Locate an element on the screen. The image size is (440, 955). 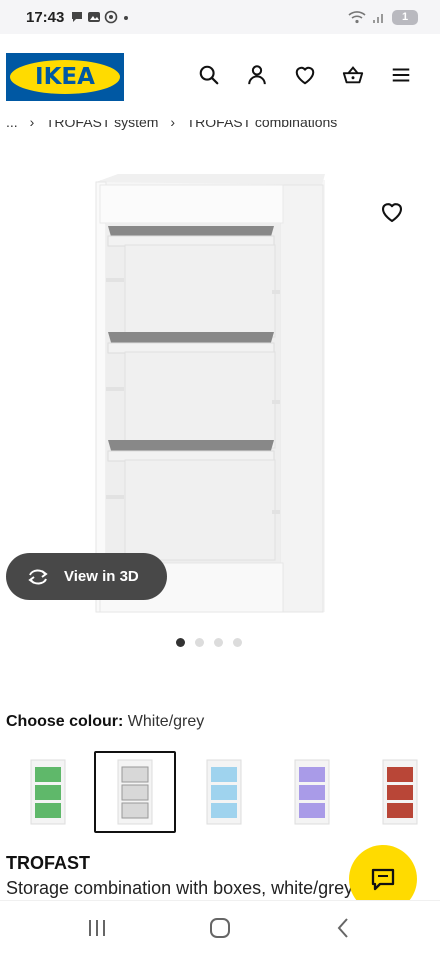
swatch-green is located at coordinates (48, 792).